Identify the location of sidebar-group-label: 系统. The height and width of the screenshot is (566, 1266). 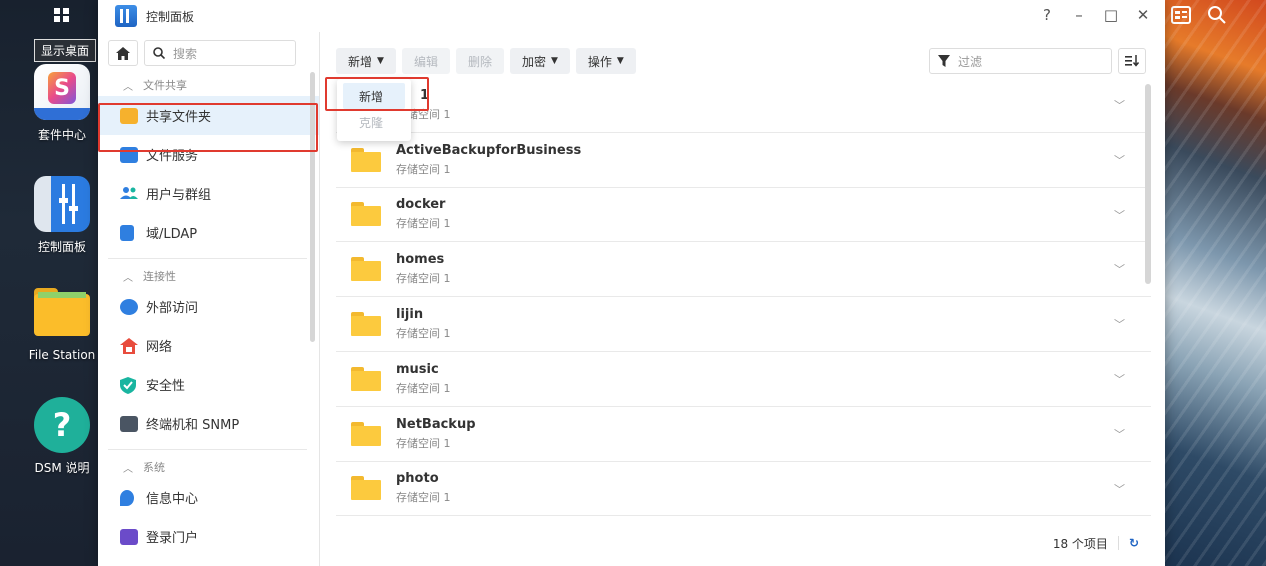
(154, 467).